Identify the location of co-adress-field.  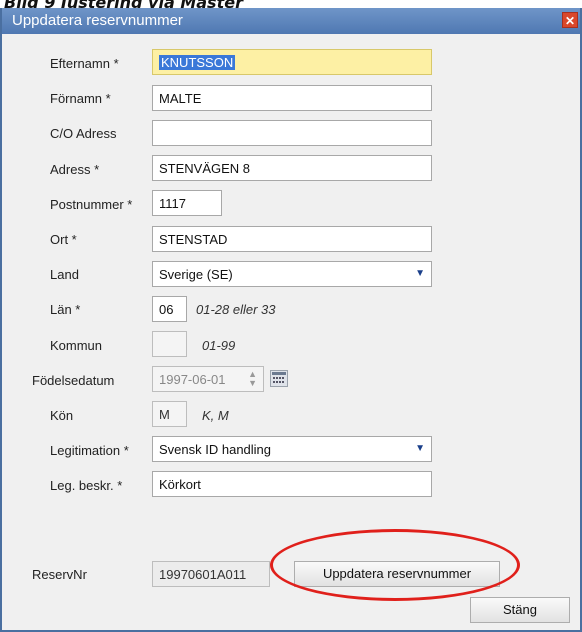
(292, 133).